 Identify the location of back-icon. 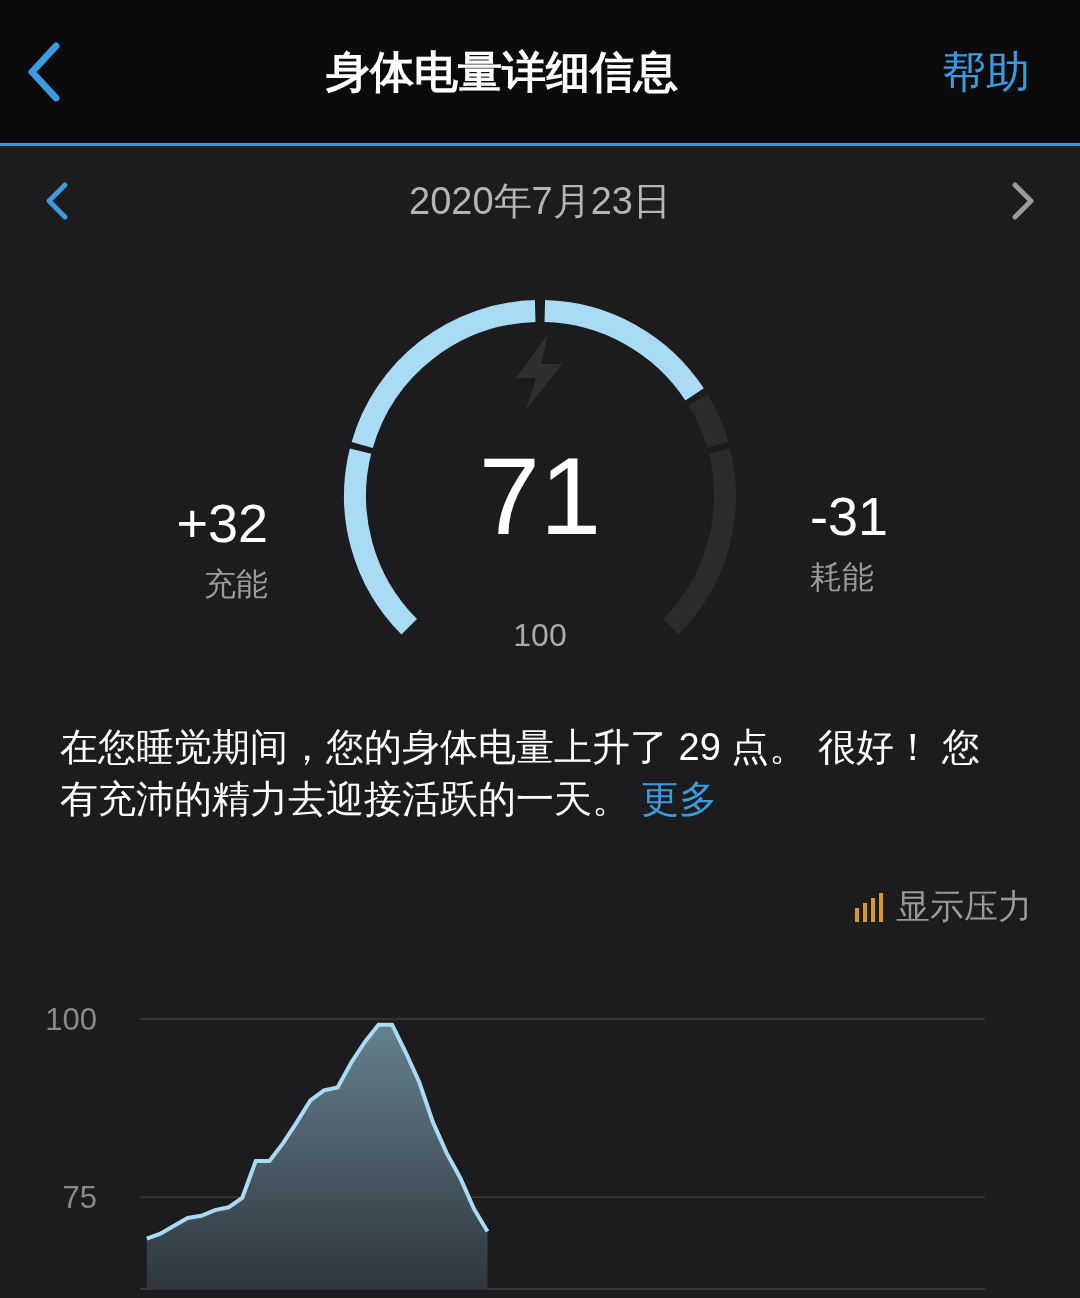
(44, 71).